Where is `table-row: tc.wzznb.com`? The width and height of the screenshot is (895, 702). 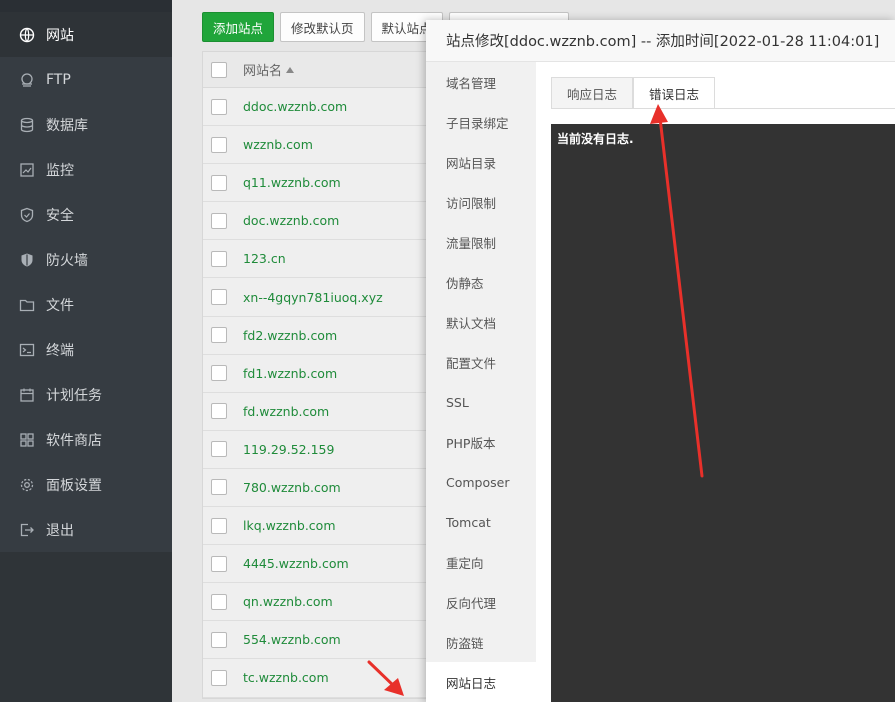
table-row: tc.wzznb.com is located at coordinates (322, 678).